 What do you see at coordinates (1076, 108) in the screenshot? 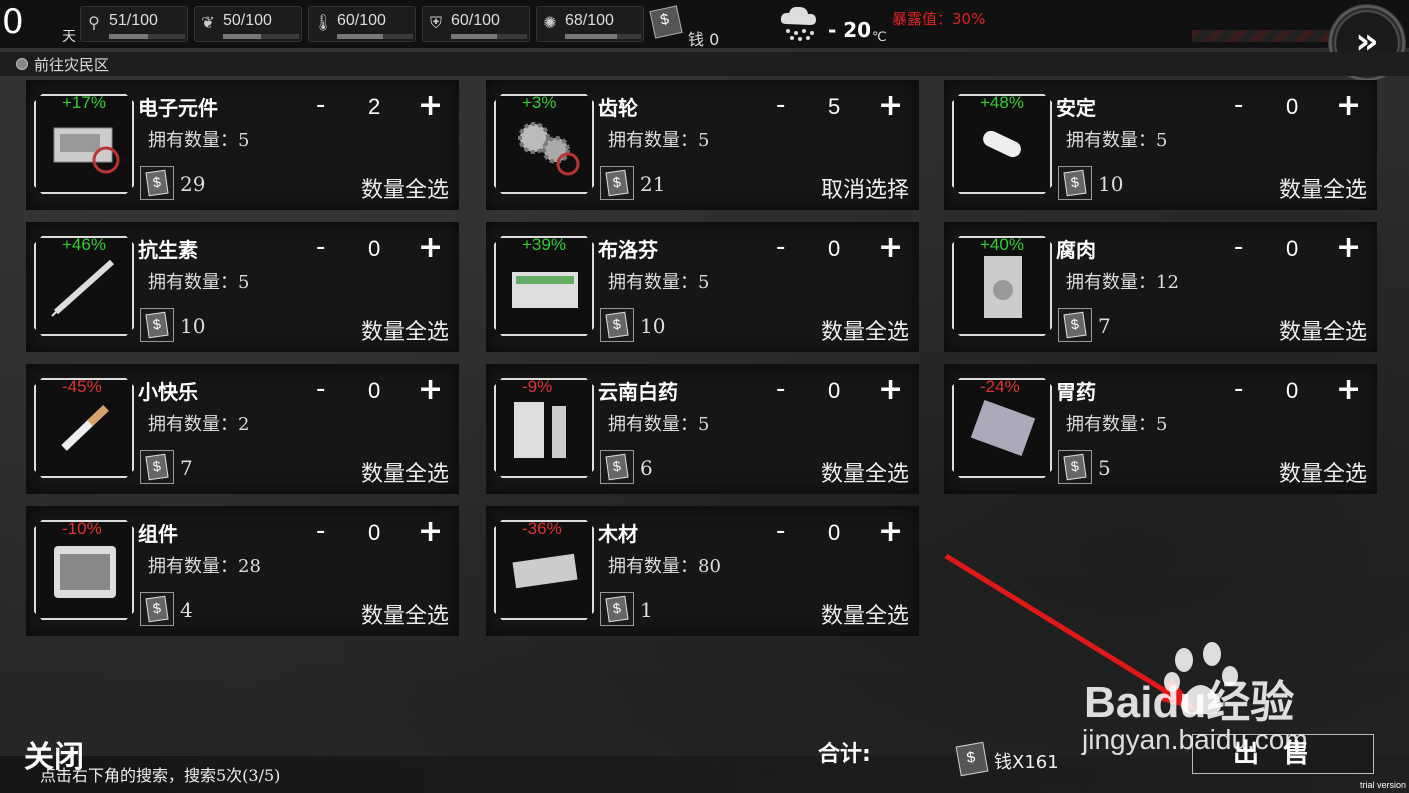
I see `item-name: 安定` at bounding box center [1076, 108].